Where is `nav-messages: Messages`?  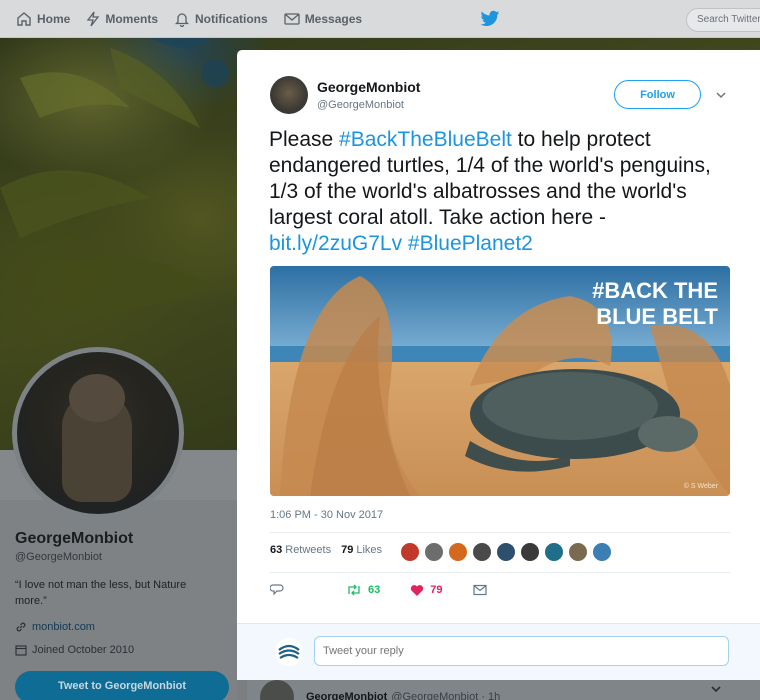
nav-messages: Messages is located at coordinates (323, 19).